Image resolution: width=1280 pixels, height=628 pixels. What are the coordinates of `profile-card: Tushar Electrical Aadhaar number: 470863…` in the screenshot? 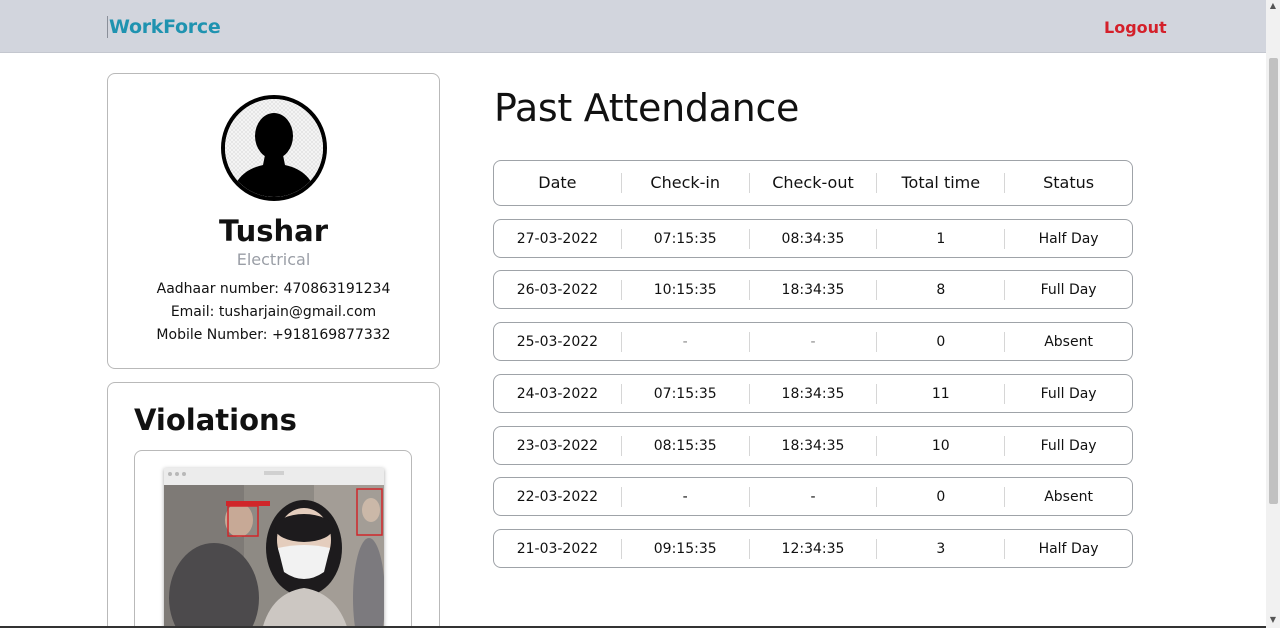 It's located at (273, 221).